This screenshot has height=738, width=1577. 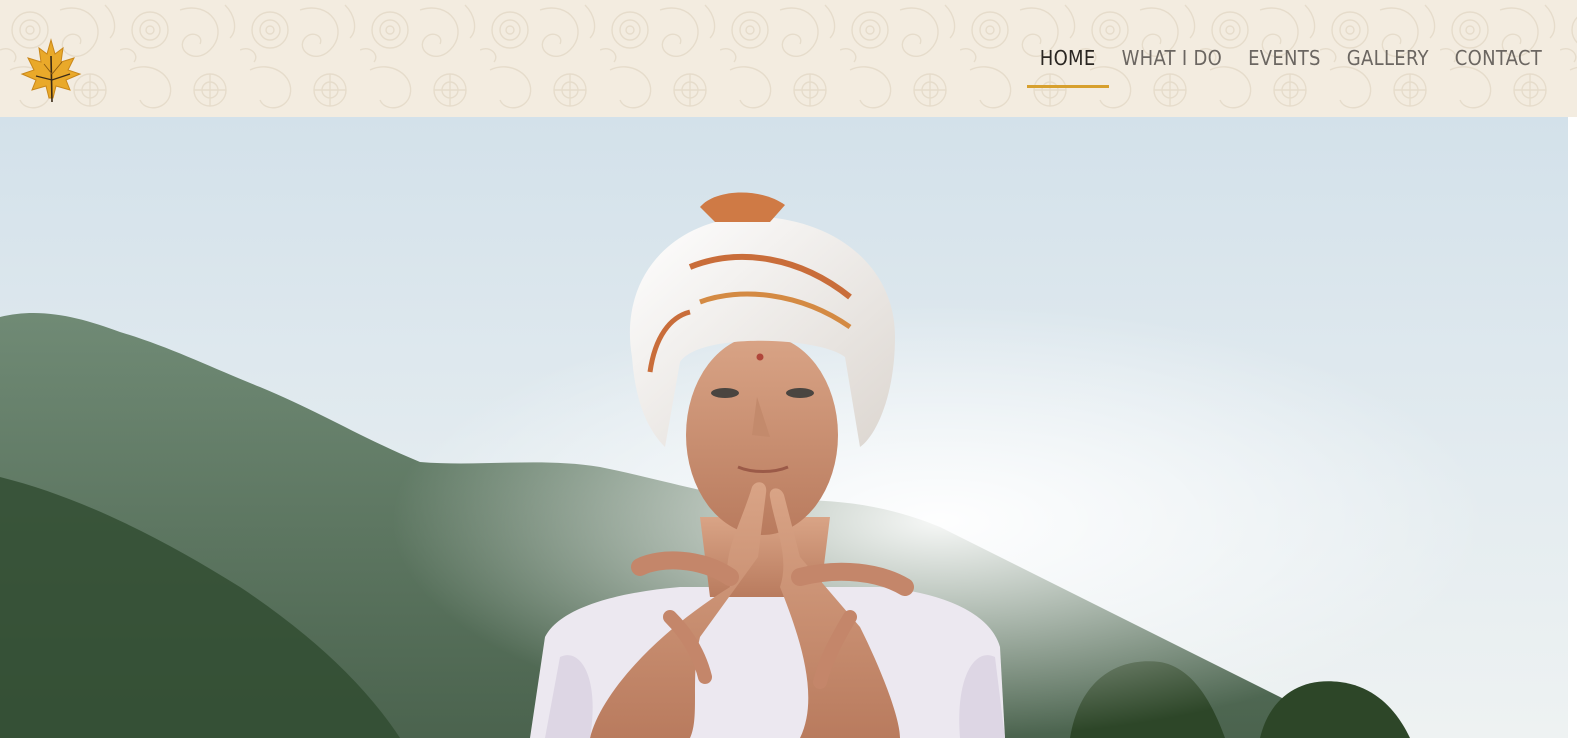 I want to click on active-underline, so click(x=1067, y=86).